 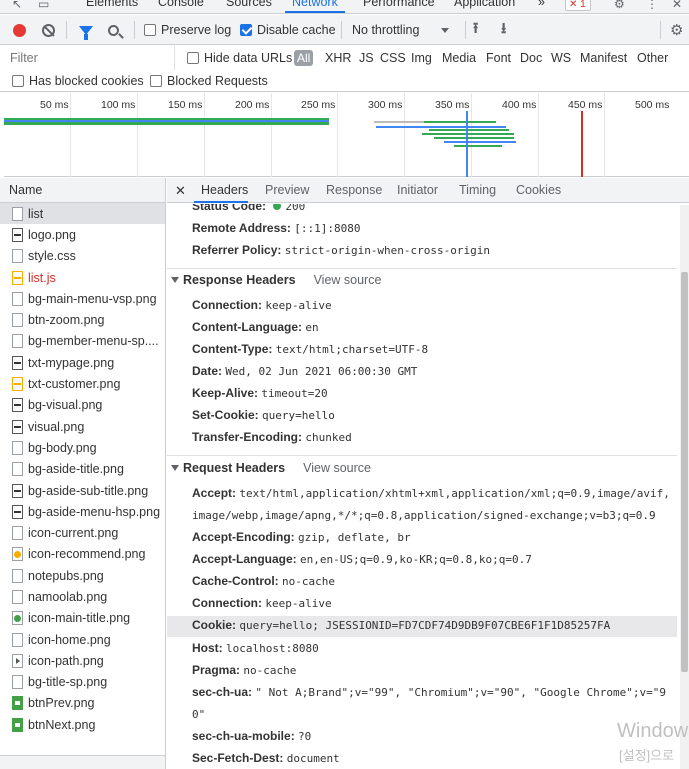 What do you see at coordinates (393, 58) in the screenshot?
I see `filter-type-css: CSS` at bounding box center [393, 58].